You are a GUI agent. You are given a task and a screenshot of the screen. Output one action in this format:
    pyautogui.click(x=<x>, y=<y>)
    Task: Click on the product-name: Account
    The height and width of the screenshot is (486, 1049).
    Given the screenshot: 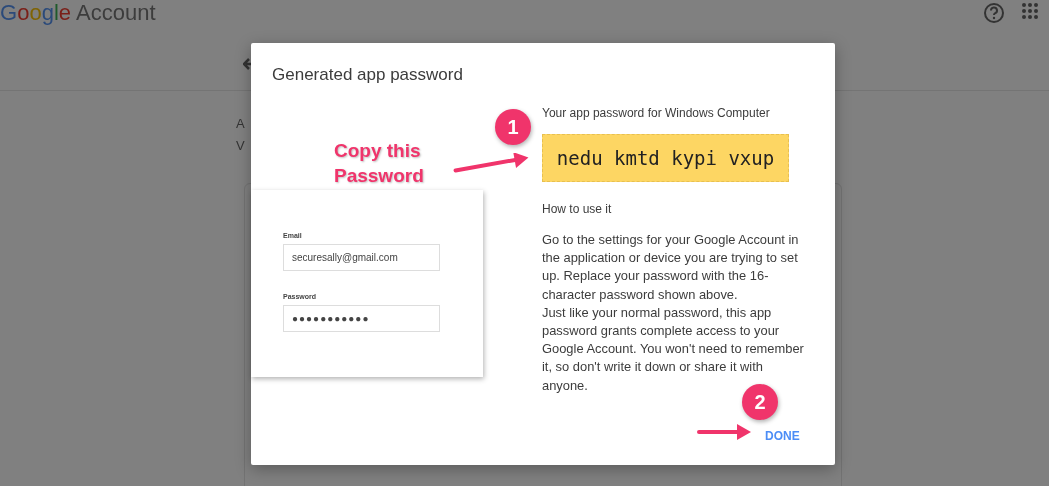 What is the action you would take?
    pyautogui.click(x=116, y=13)
    